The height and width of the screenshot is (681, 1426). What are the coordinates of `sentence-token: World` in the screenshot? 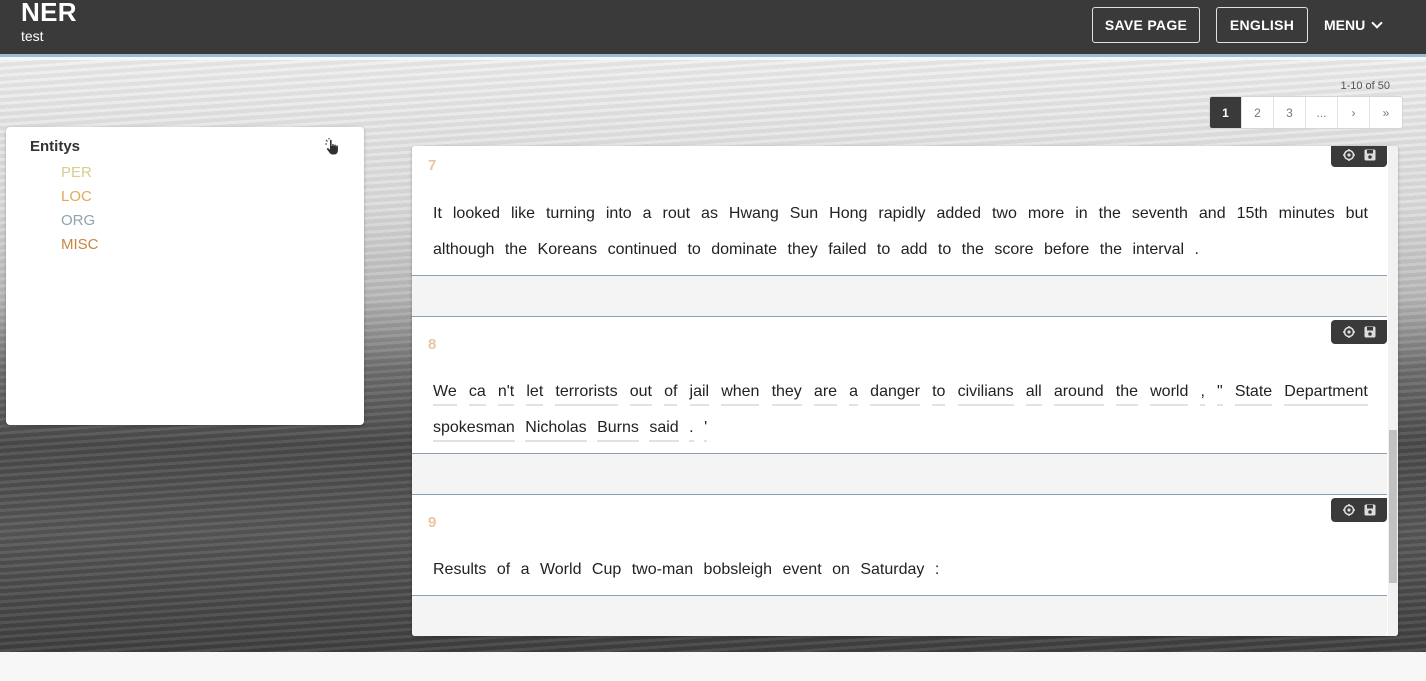 It's located at (561, 570).